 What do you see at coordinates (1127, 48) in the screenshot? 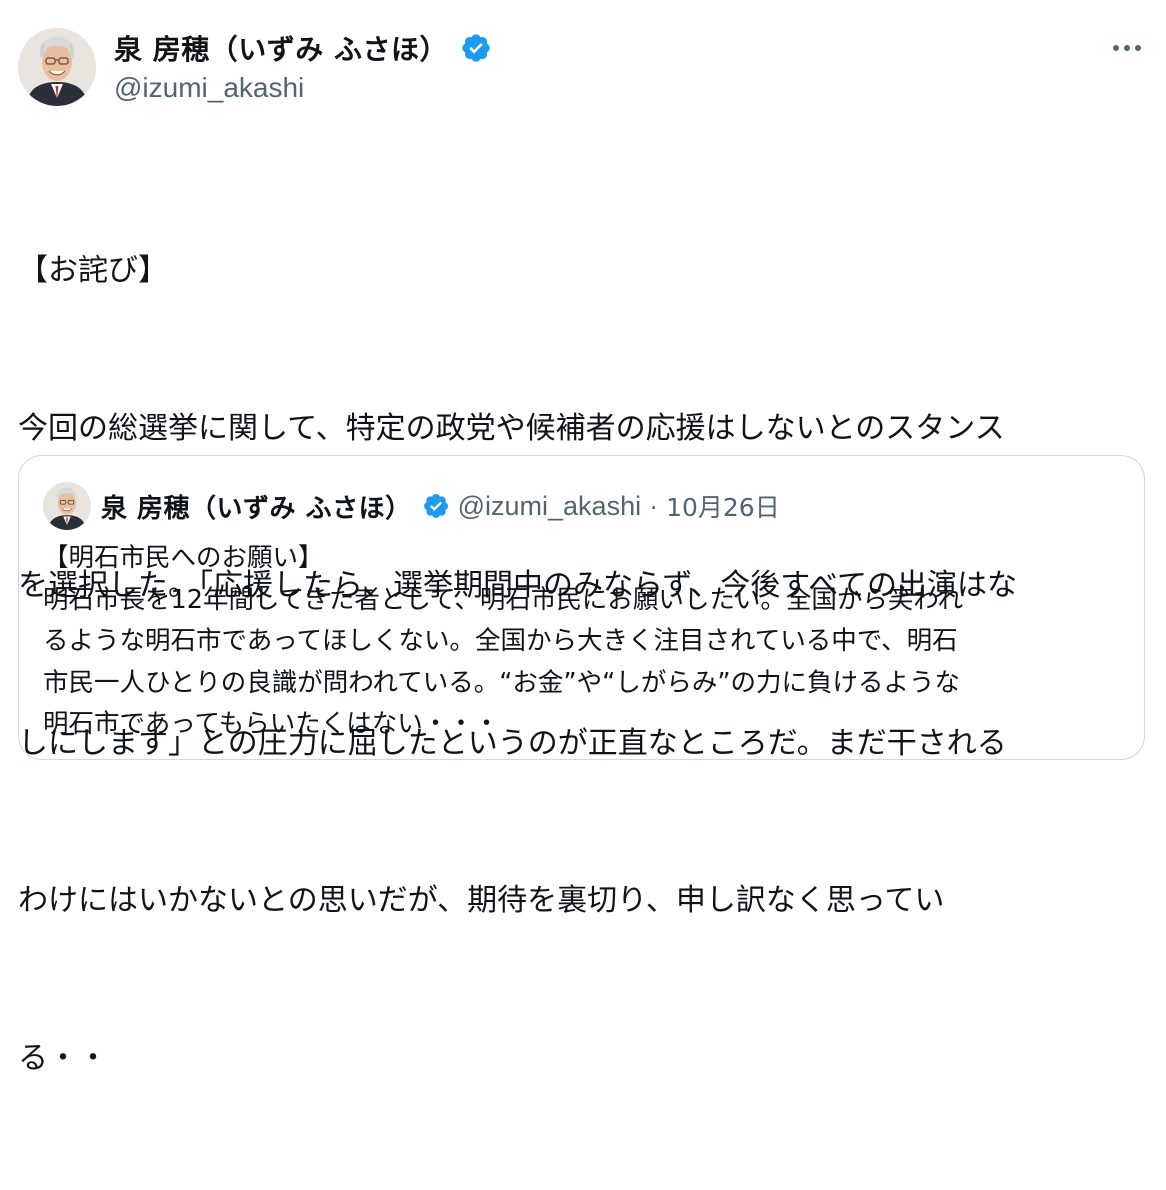
I see `more-horizontal-icon` at bounding box center [1127, 48].